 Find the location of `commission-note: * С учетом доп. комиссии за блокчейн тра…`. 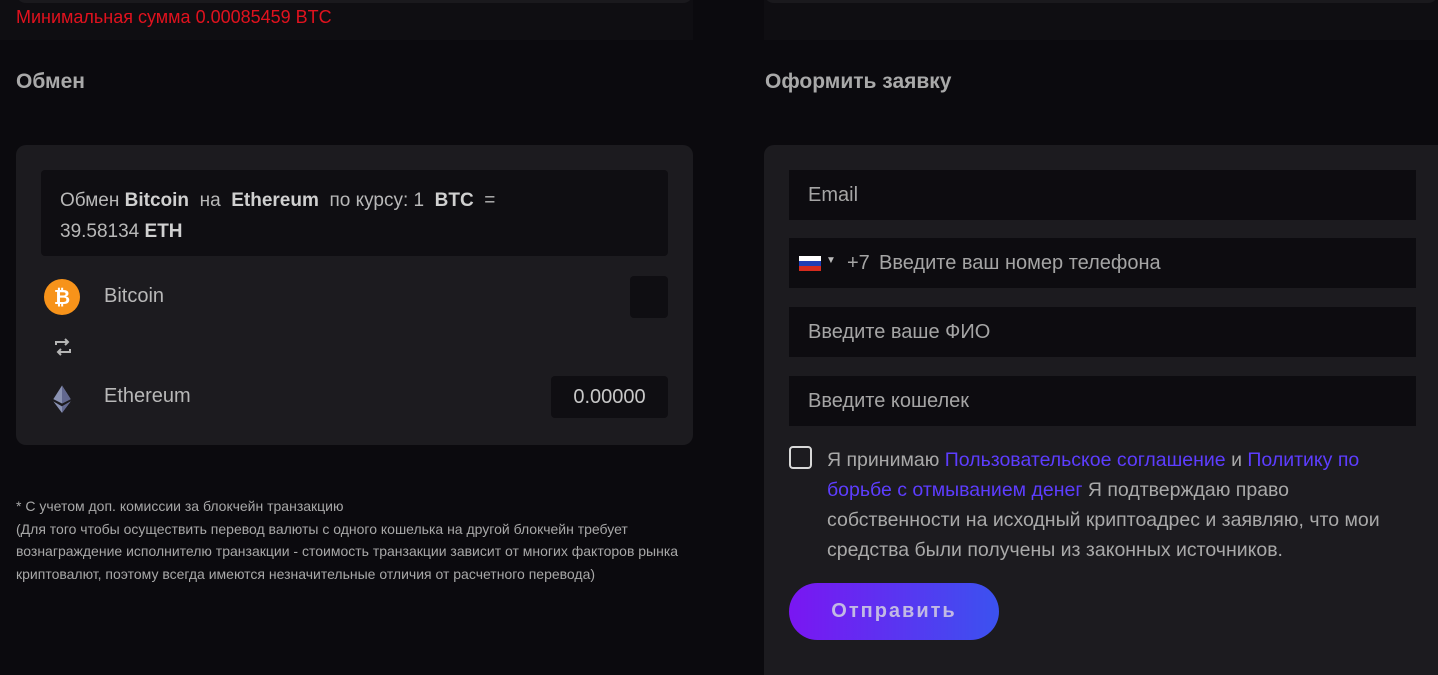

commission-note: * С учетом доп. комиссии за блокчейн тра… is located at coordinates (361, 540).